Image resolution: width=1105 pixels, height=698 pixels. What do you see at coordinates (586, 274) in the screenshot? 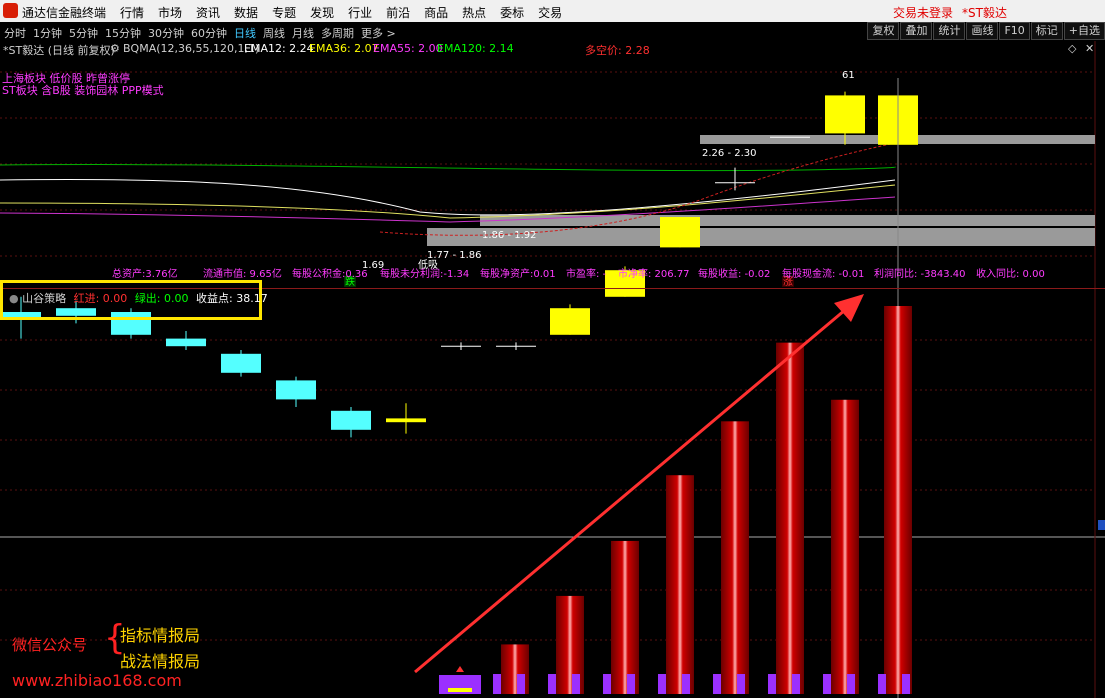
I see `fund-pe: 市盈率: -` at bounding box center [586, 274].